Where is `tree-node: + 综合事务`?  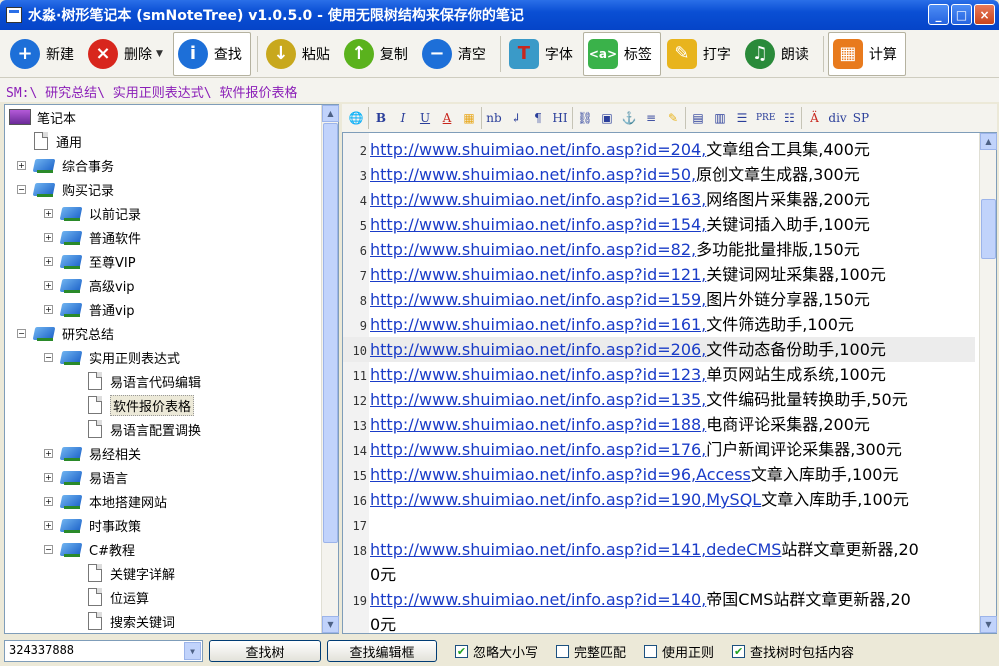 tree-node: + 综合事务 is located at coordinates (65, 165).